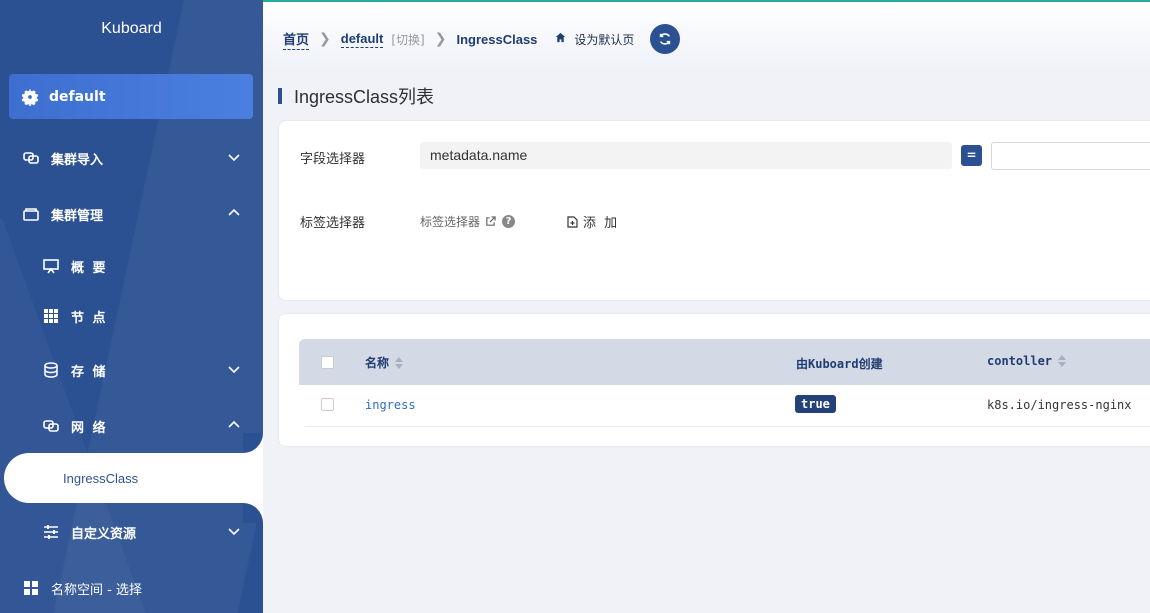 This screenshot has height=613, width=1150. Describe the element at coordinates (101, 478) in the screenshot. I see `sidebar-item-label: IngressClass` at that location.